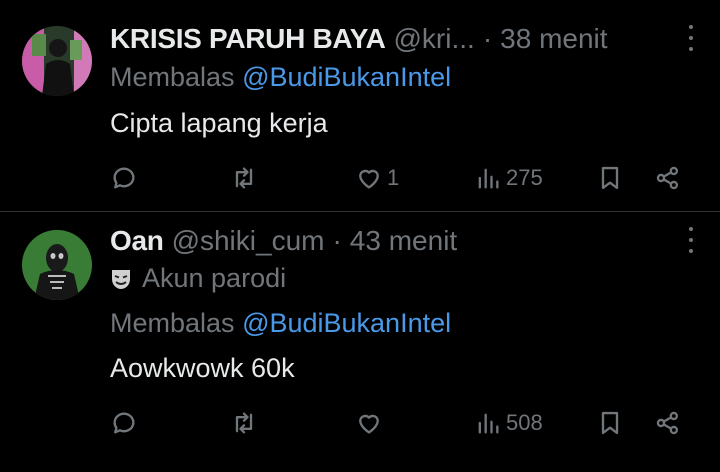 This screenshot has width=720, height=472. I want to click on parody-label: Akun parodi, so click(198, 278).